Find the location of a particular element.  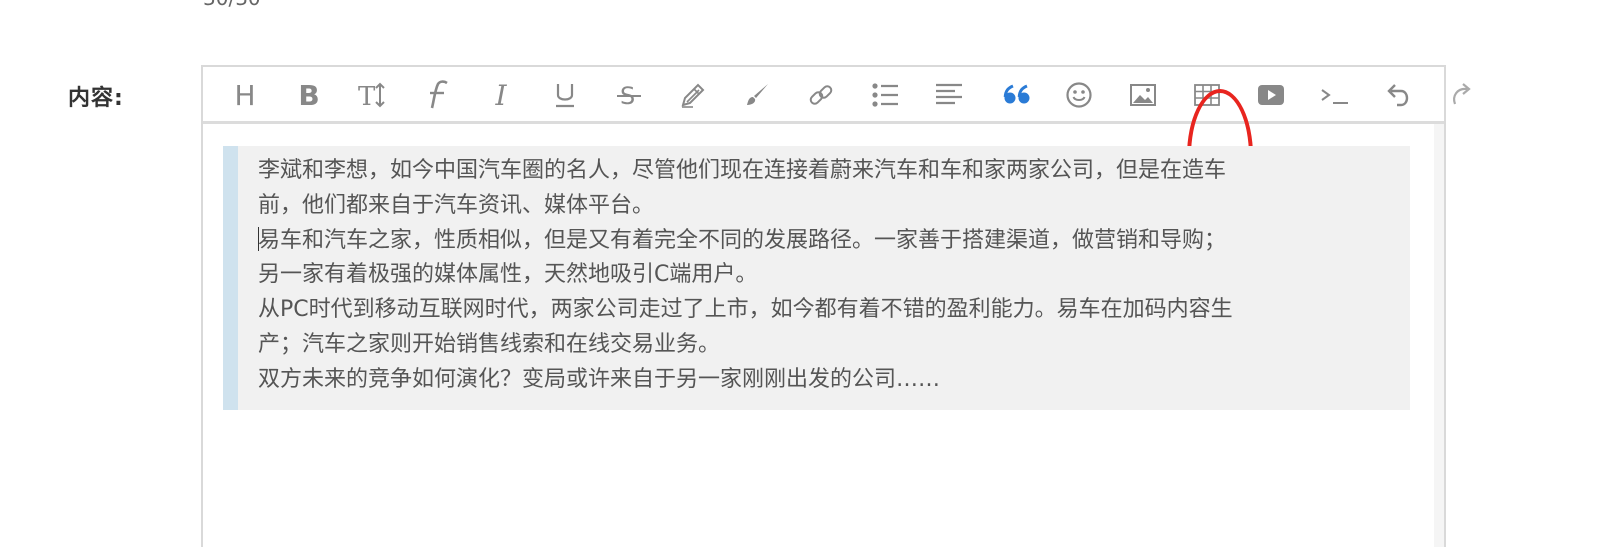

pencil-icon is located at coordinates (693, 95).